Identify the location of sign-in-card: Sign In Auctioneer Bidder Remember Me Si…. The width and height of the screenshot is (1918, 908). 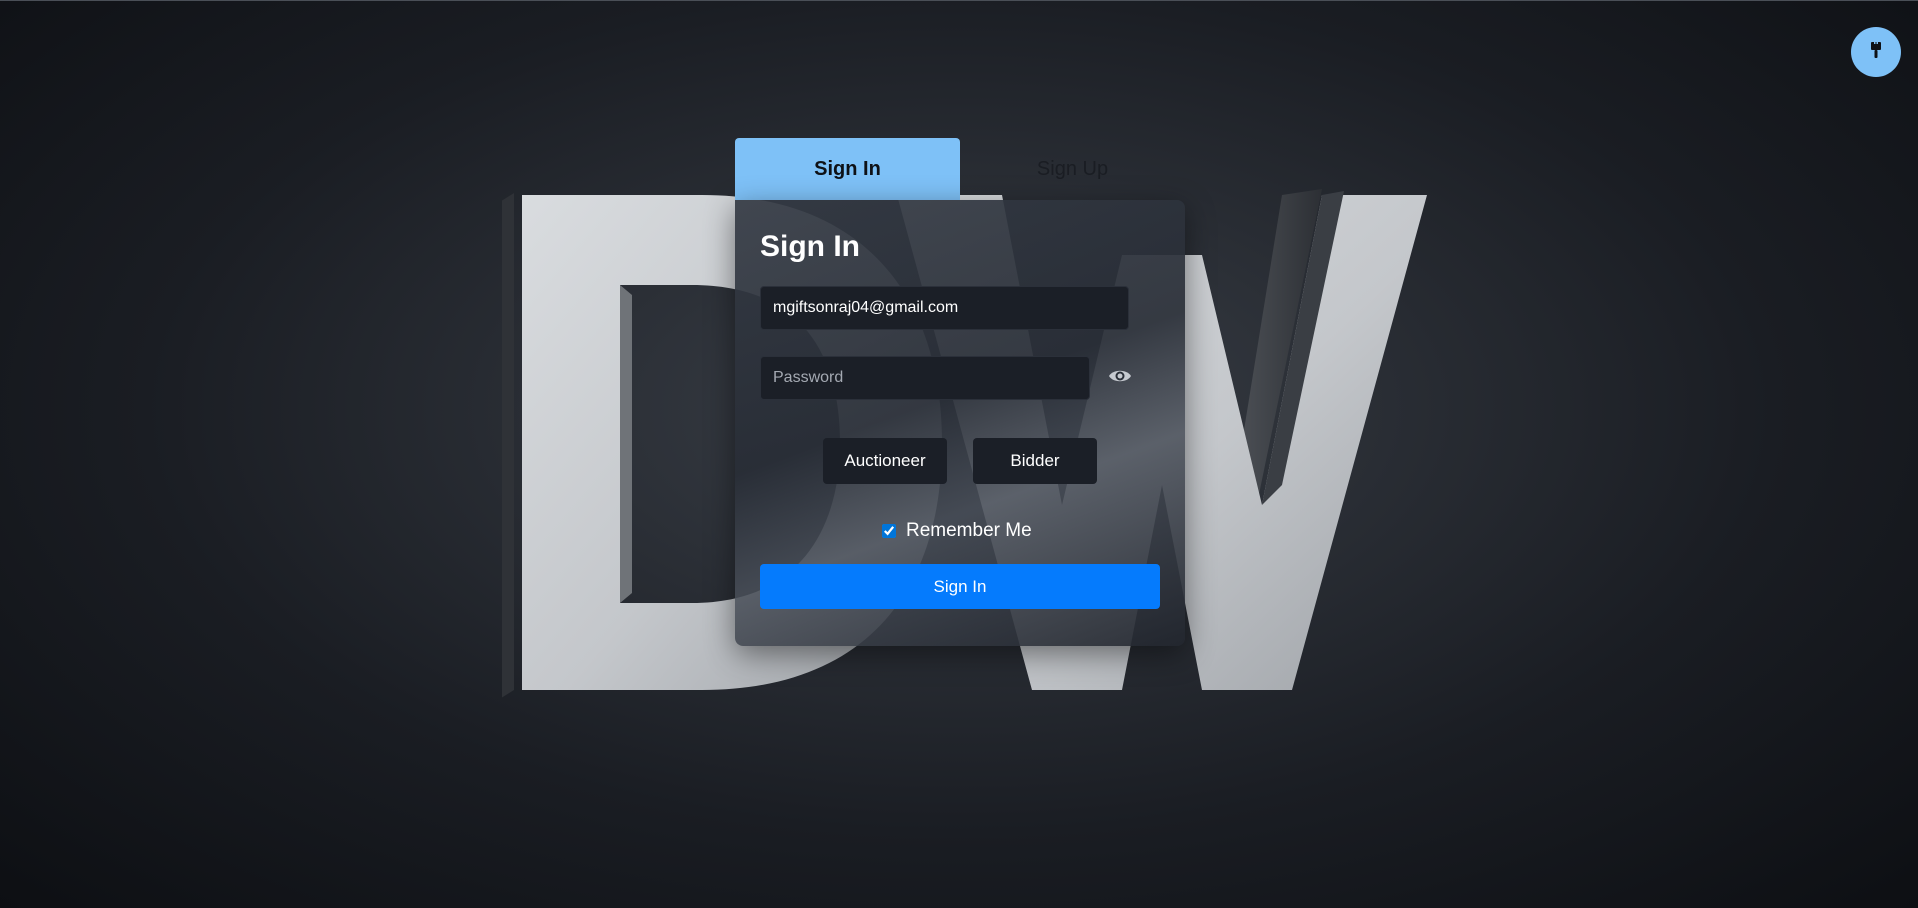
(960, 423).